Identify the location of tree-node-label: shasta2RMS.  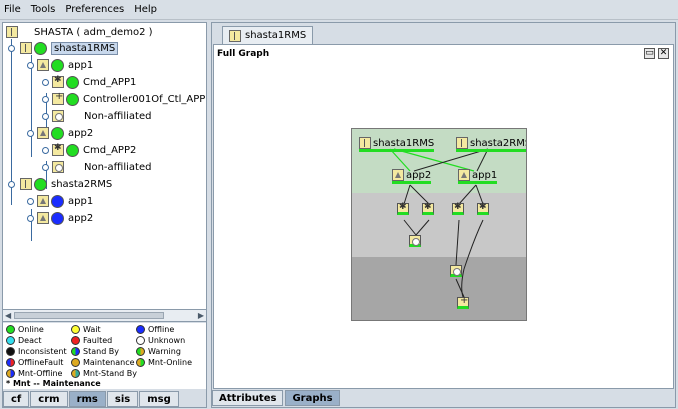
(82, 184).